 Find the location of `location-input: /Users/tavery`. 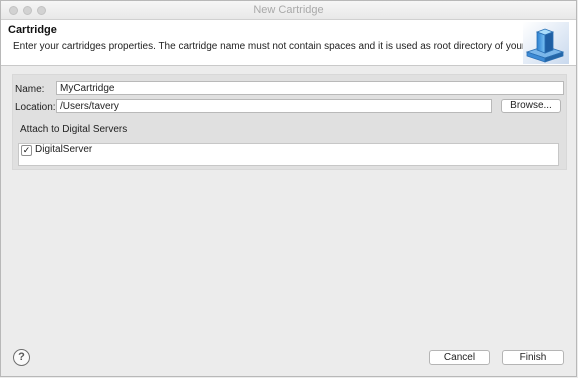

location-input: /Users/tavery is located at coordinates (274, 106).